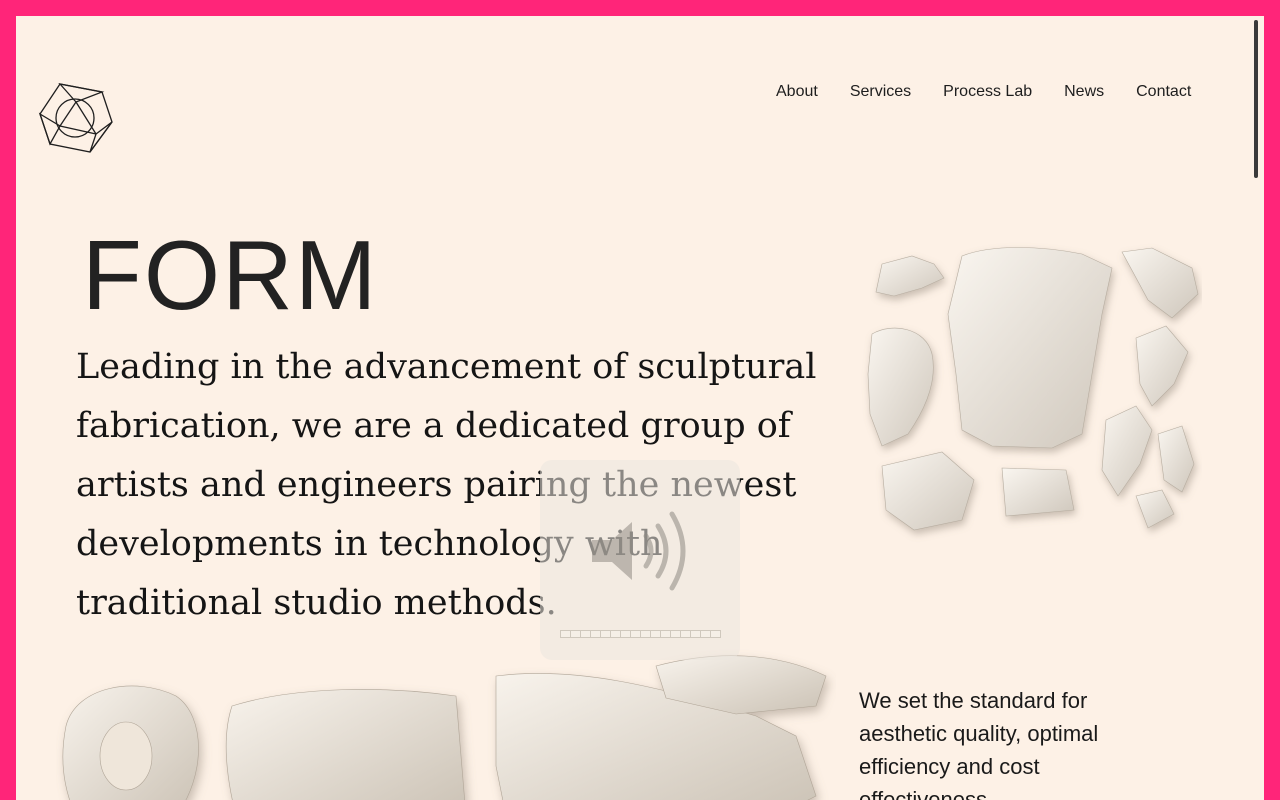 The height and width of the screenshot is (800, 1280). I want to click on hero-title: FORM, so click(230, 275).